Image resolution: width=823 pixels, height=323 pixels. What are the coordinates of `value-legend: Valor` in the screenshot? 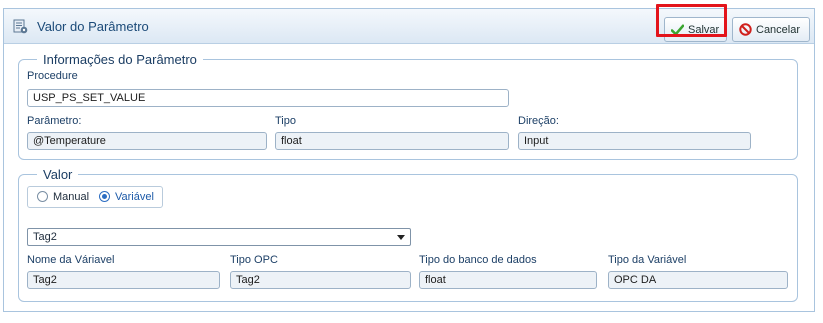 It's located at (58, 174).